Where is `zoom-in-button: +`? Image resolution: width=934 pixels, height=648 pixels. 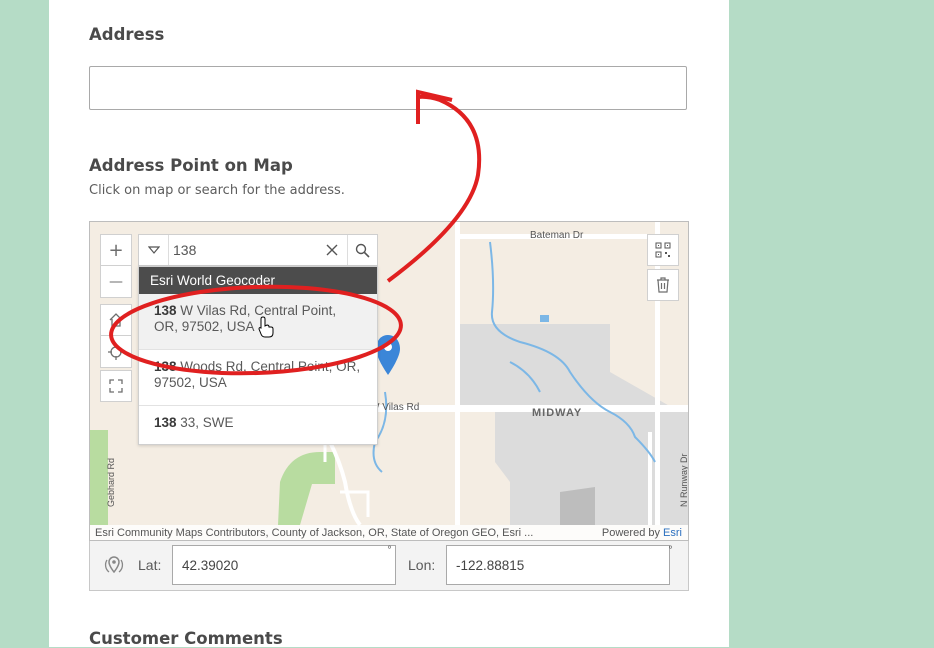
zoom-in-button: + is located at coordinates (116, 250).